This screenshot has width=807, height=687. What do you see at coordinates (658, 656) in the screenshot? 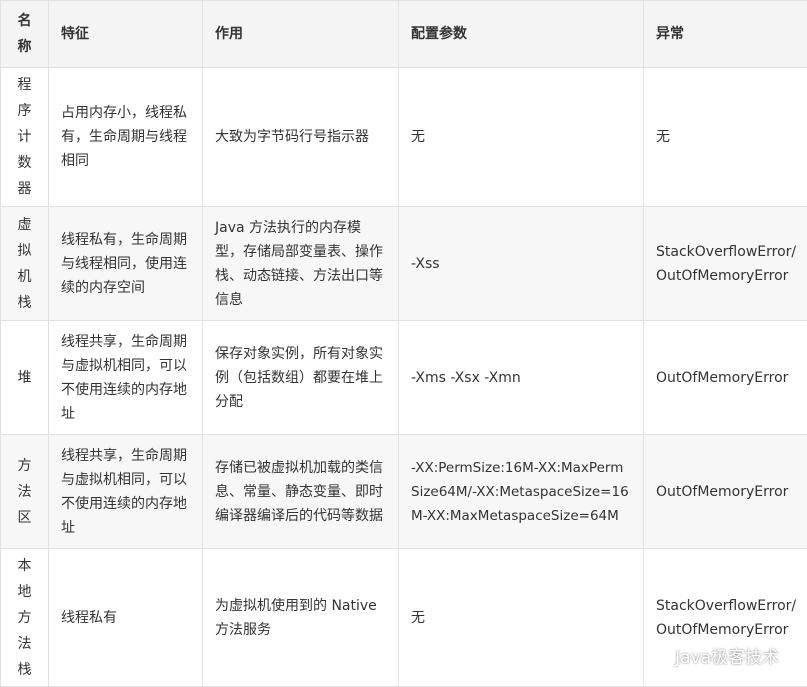
I see `wechat-icon` at bounding box center [658, 656].